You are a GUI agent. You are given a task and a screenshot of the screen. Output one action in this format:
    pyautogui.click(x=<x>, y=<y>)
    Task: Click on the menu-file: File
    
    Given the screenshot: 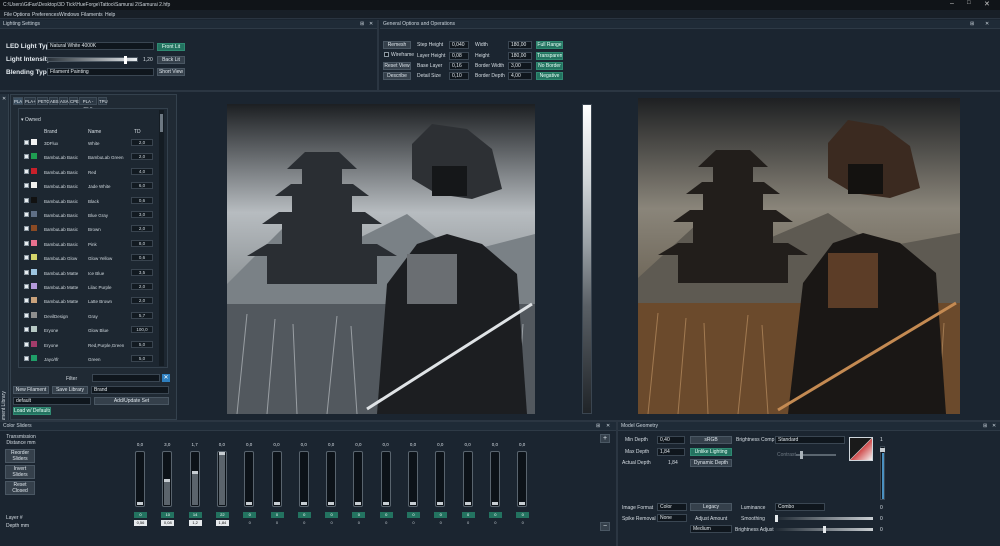 What is the action you would take?
    pyautogui.click(x=8, y=15)
    